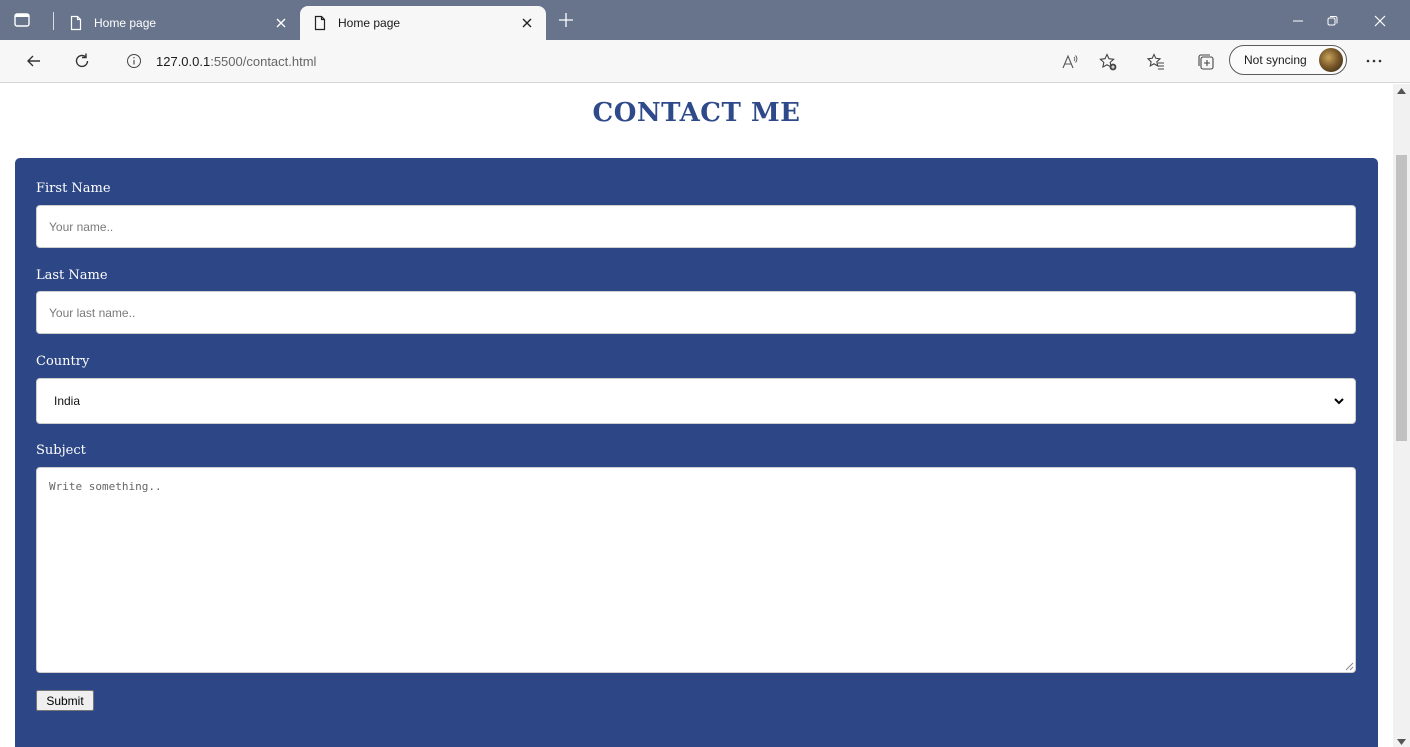 This screenshot has height=747, width=1410. Describe the element at coordinates (1401, 742) in the screenshot. I see `scroll-down-icon` at that location.